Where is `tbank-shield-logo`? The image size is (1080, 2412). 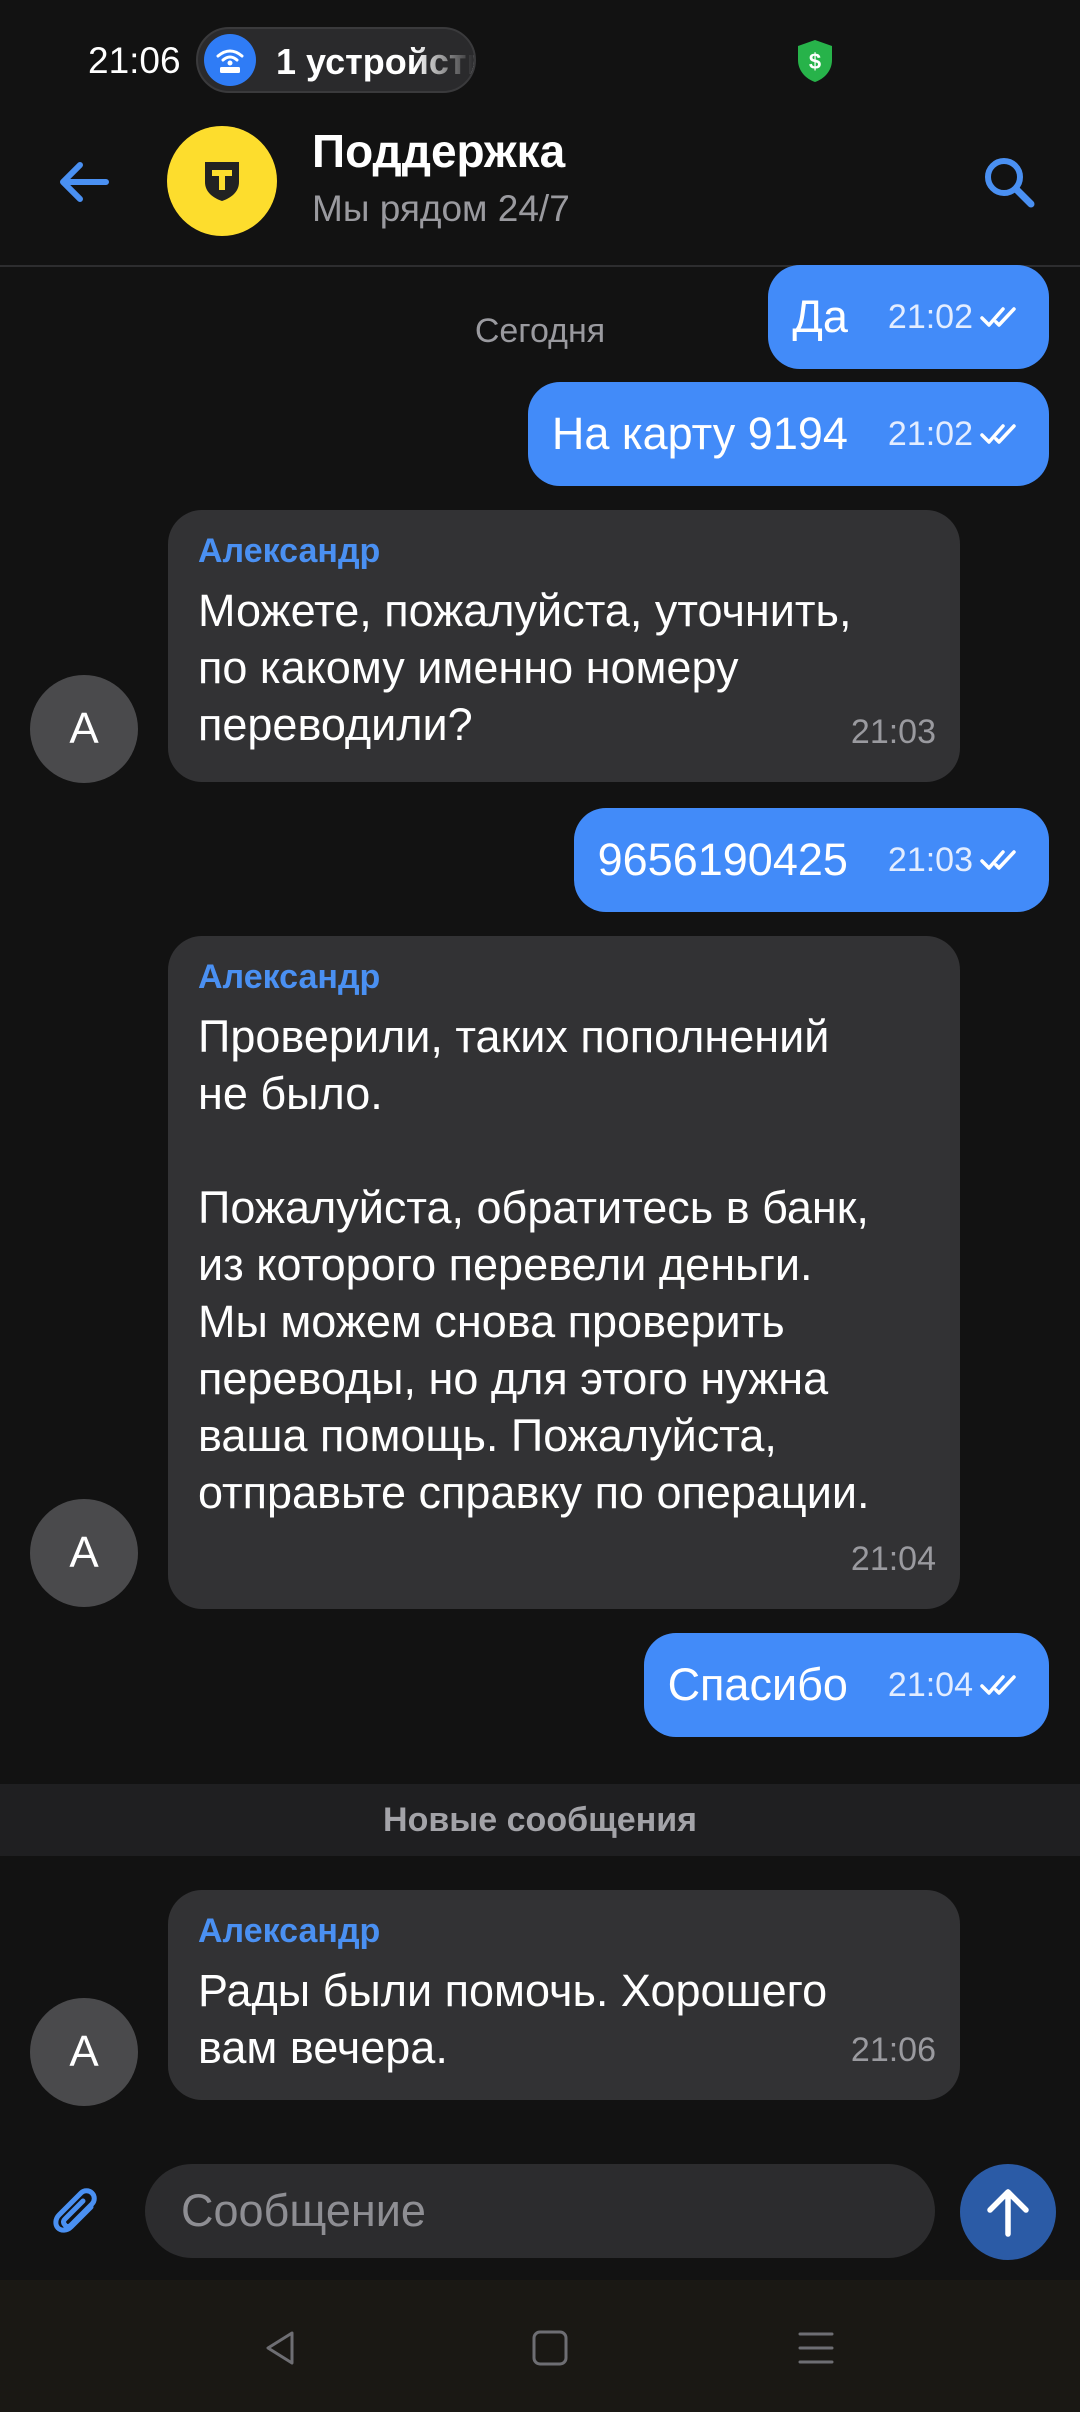
tbank-shield-logo is located at coordinates (222, 181).